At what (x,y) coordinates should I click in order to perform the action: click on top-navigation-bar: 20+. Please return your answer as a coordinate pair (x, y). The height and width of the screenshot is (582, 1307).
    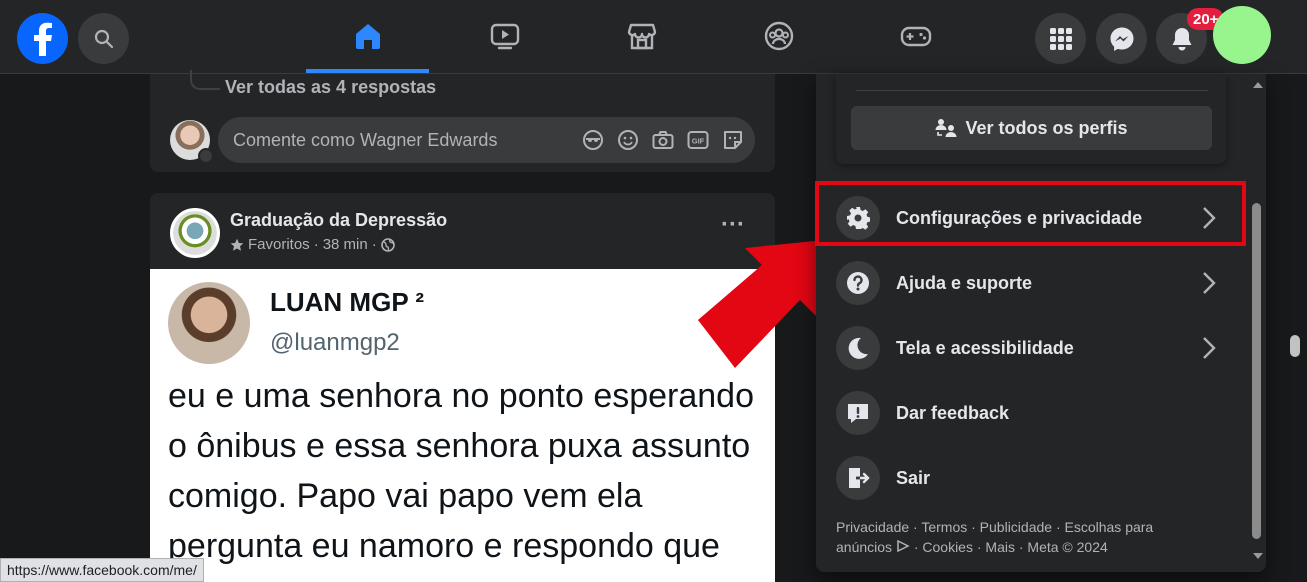
    Looking at the image, I should click on (653, 37).